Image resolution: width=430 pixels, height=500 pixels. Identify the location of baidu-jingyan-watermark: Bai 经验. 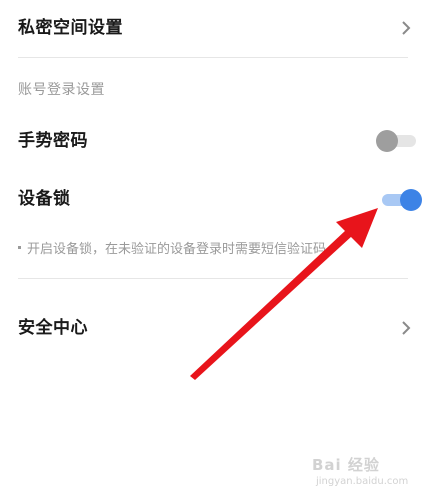
(346, 464).